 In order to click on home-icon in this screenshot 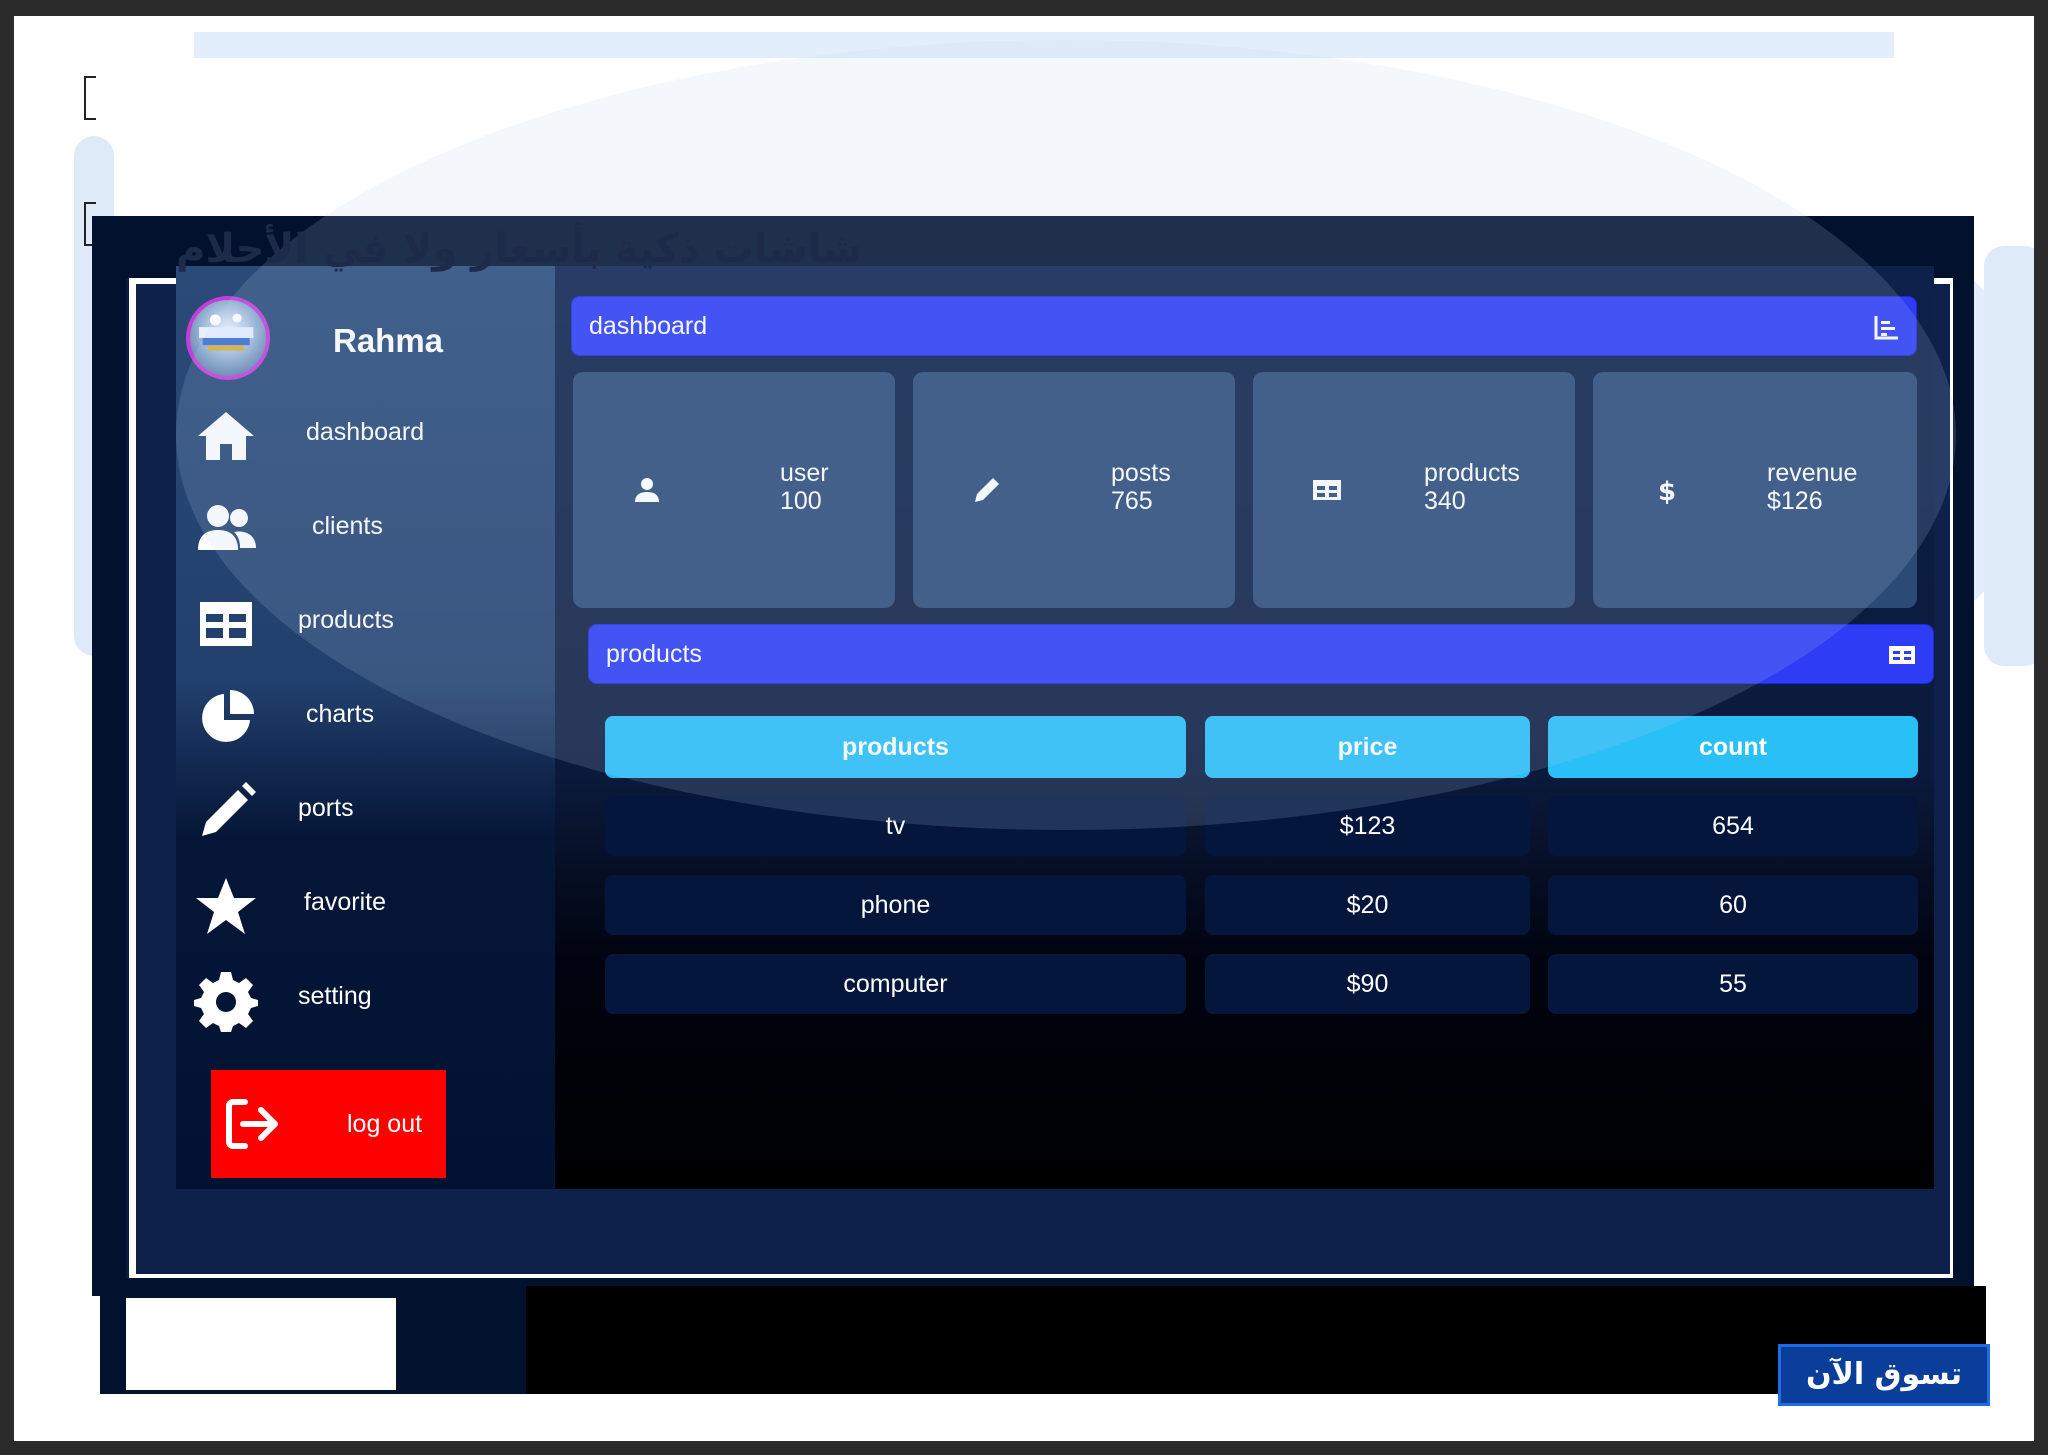, I will do `click(226, 436)`.